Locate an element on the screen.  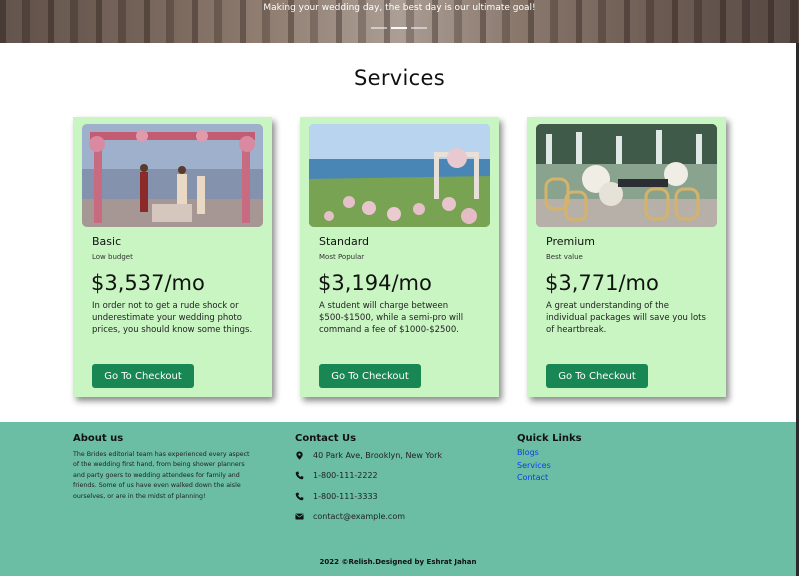
services-title: Services is located at coordinates (399, 78).